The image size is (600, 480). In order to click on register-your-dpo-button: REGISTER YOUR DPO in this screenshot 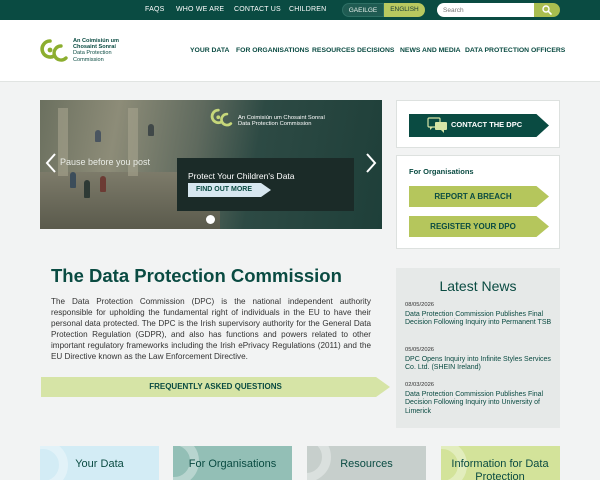, I will do `click(479, 226)`.